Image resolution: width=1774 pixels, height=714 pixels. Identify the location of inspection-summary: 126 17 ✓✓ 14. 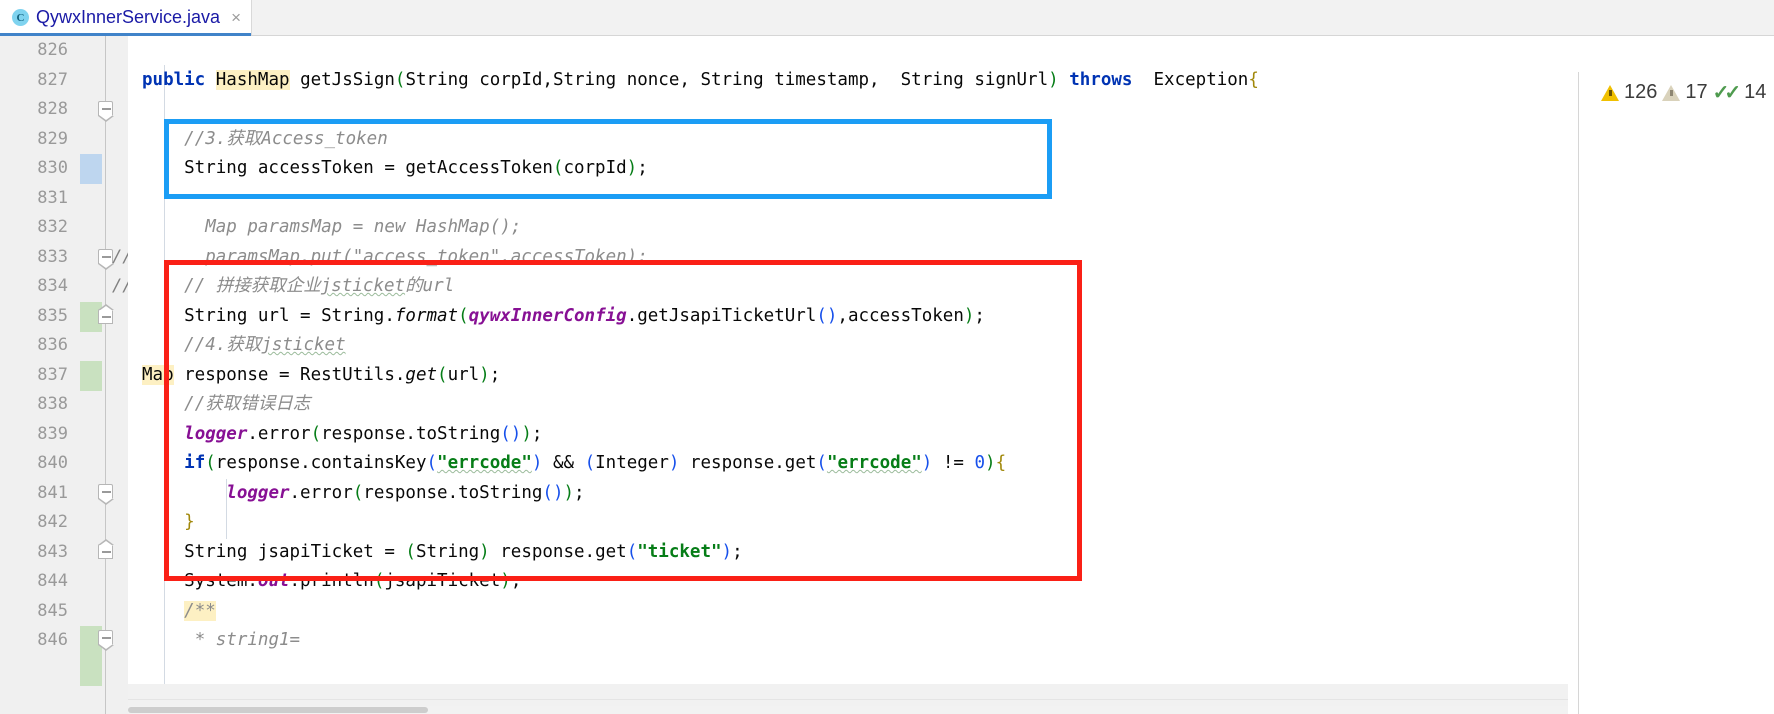
(1676, 88).